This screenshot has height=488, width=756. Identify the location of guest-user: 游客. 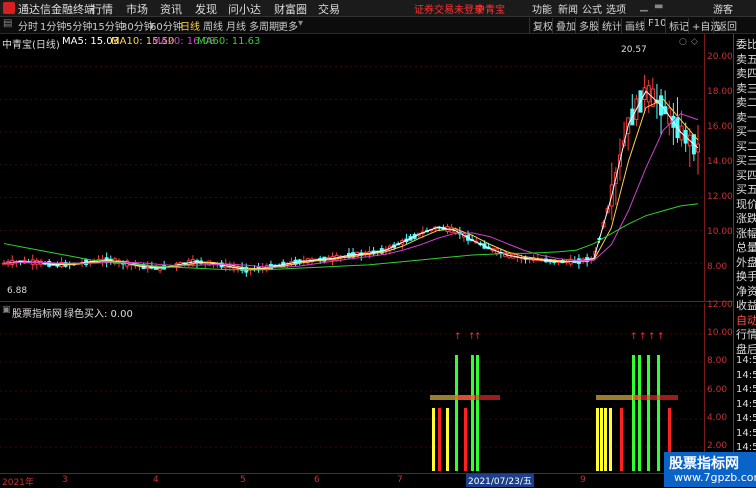
(723, 8).